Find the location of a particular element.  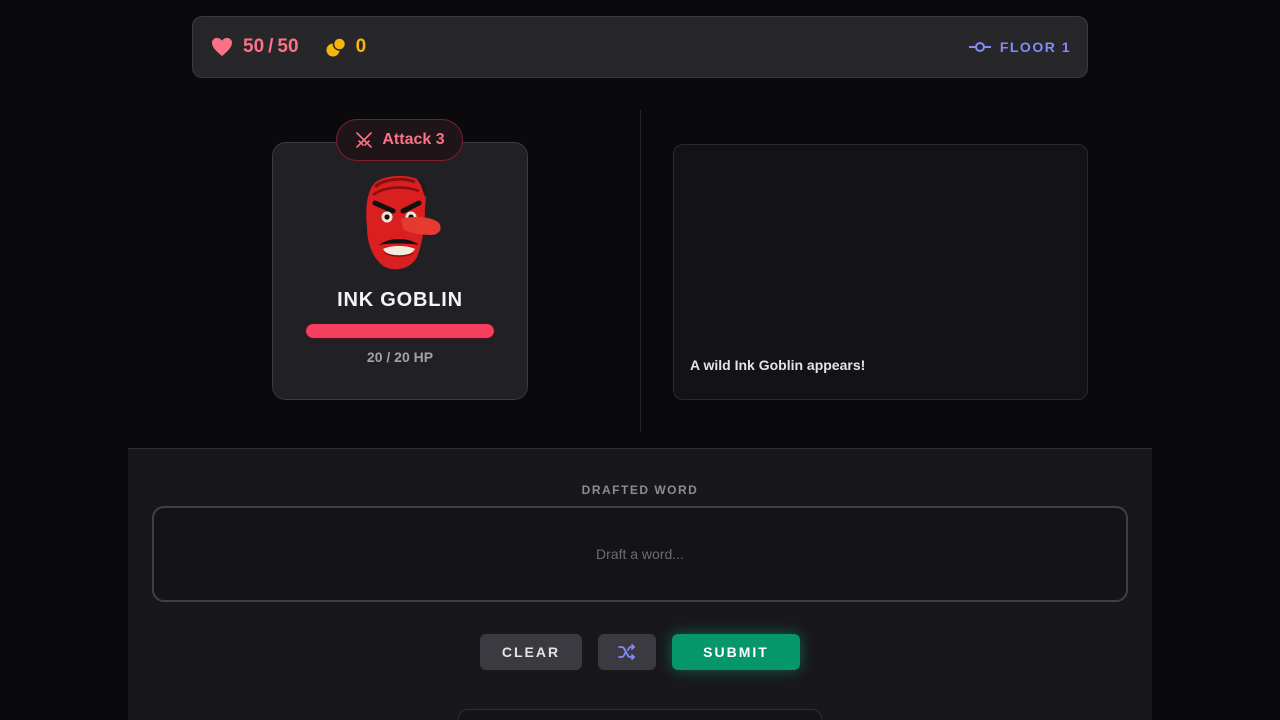

letter-hand-tray is located at coordinates (640, 714).